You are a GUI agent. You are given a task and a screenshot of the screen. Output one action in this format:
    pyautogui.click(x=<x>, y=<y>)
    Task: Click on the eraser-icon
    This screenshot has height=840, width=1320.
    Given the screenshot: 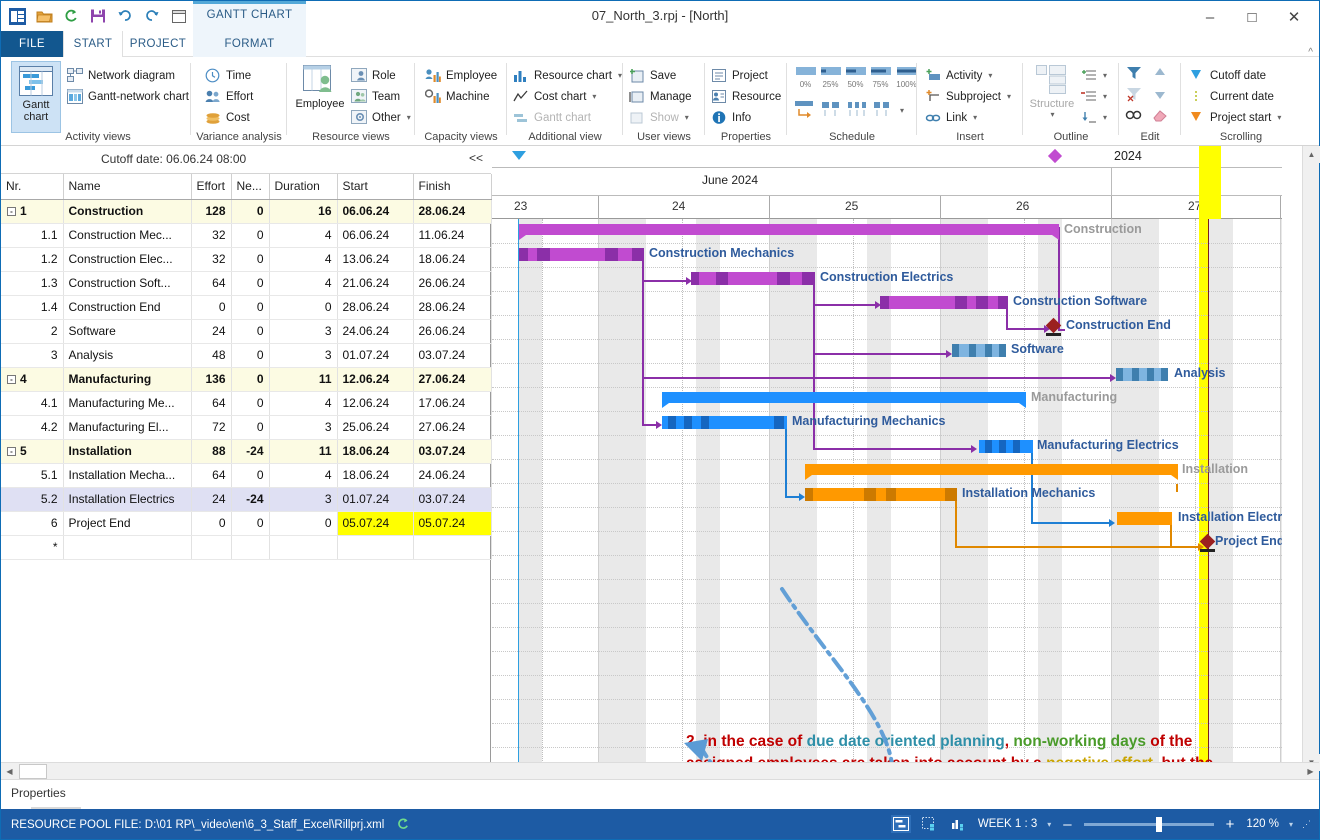 What is the action you would take?
    pyautogui.click(x=1163, y=116)
    